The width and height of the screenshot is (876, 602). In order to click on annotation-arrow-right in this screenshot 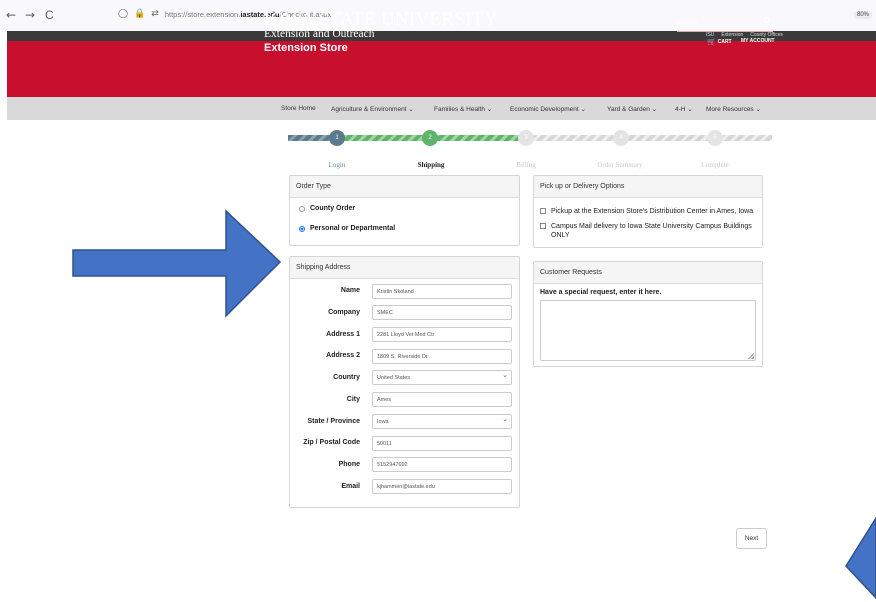, I will do `click(177, 263)`.